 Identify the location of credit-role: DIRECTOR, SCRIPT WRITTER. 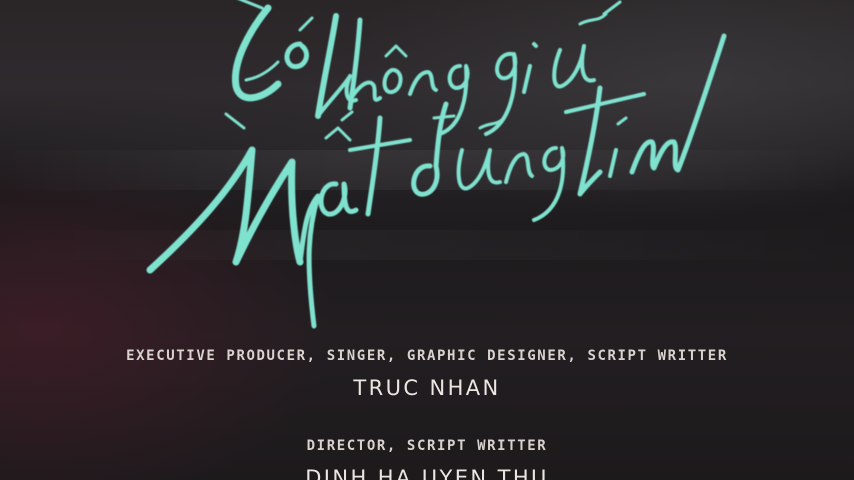
(427, 446).